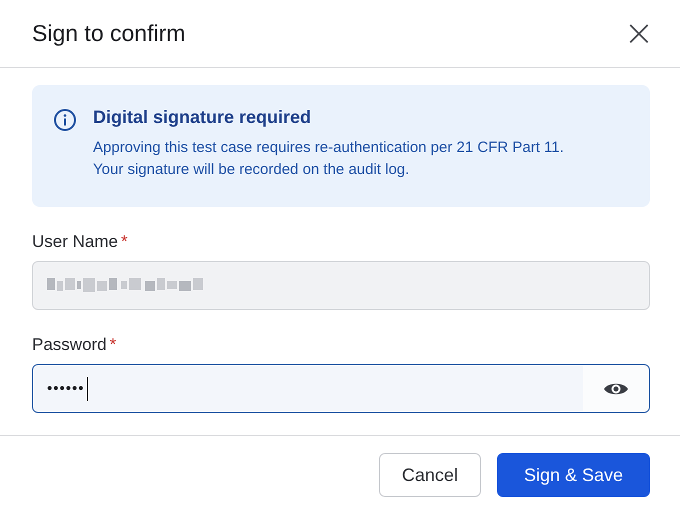 This screenshot has width=680, height=508. Describe the element at coordinates (573, 475) in the screenshot. I see `sign-save-button: Sign & Save` at that location.